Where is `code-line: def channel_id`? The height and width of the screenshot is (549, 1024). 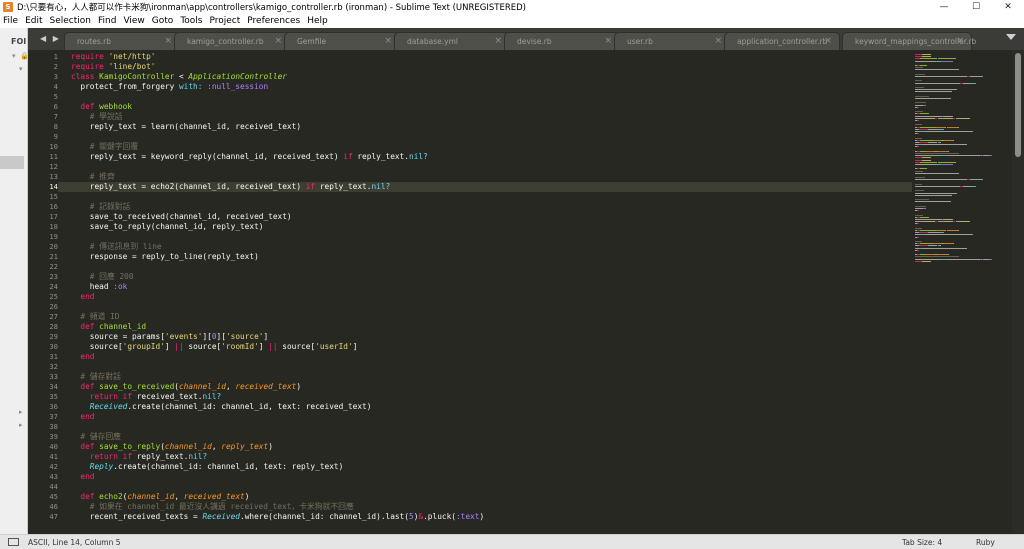
code-line: def channel_id is located at coordinates (108, 327).